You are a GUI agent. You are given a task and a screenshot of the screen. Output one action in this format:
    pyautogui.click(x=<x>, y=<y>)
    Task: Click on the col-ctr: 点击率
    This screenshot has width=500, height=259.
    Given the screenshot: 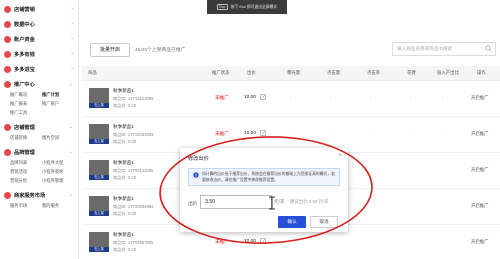 What is the action you would take?
    pyautogui.click(x=374, y=72)
    